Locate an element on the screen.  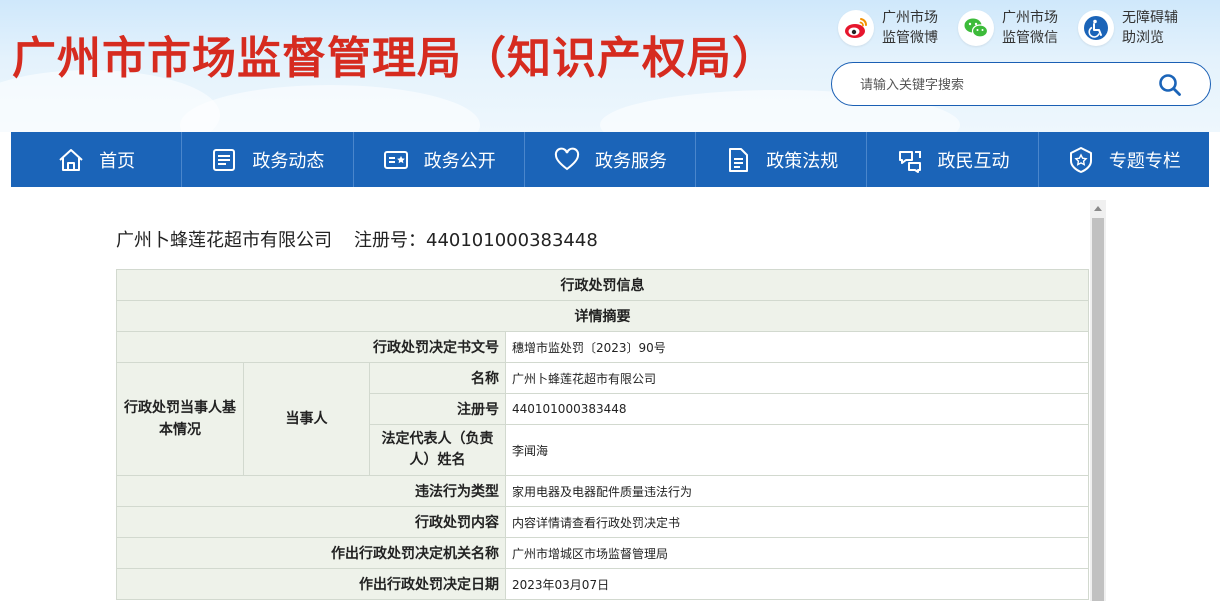
nav-item-label: 专题专栏 is located at coordinates (1144, 161).